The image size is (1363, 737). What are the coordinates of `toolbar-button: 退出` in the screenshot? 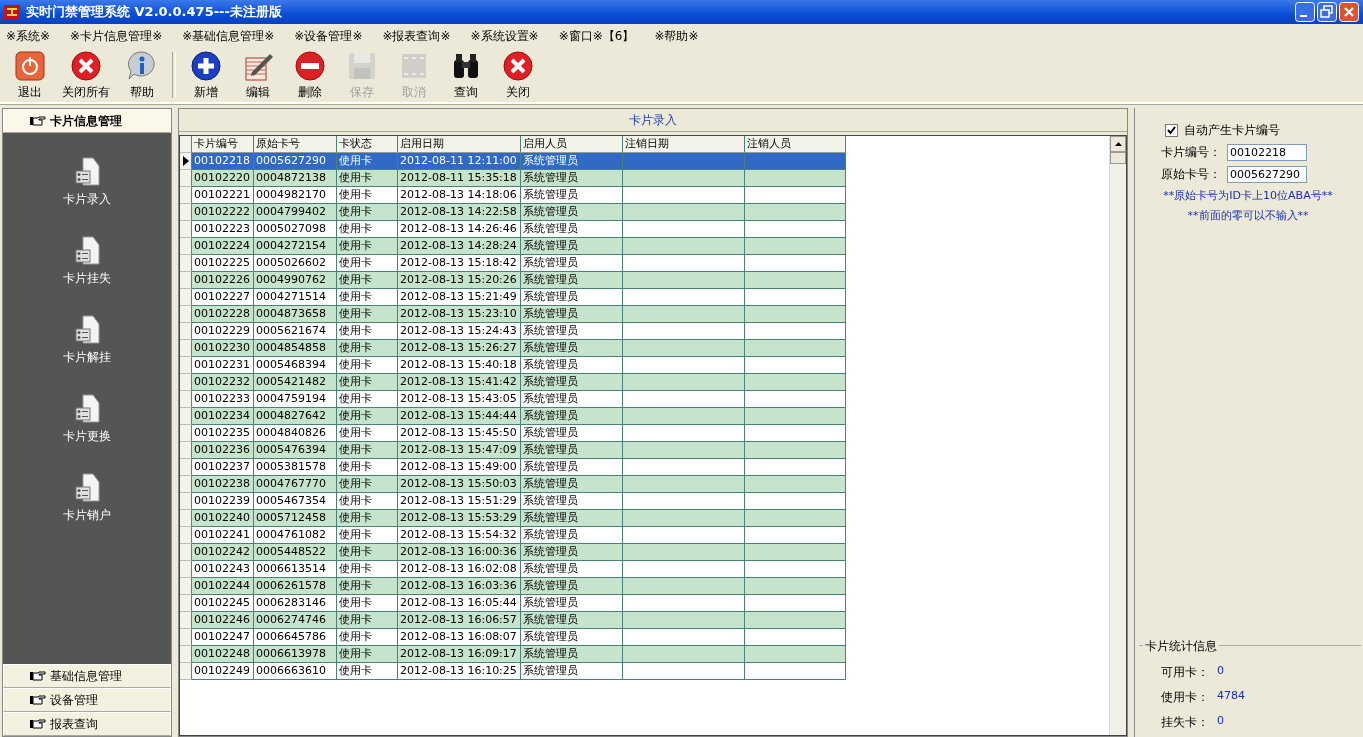 It's located at (30, 75).